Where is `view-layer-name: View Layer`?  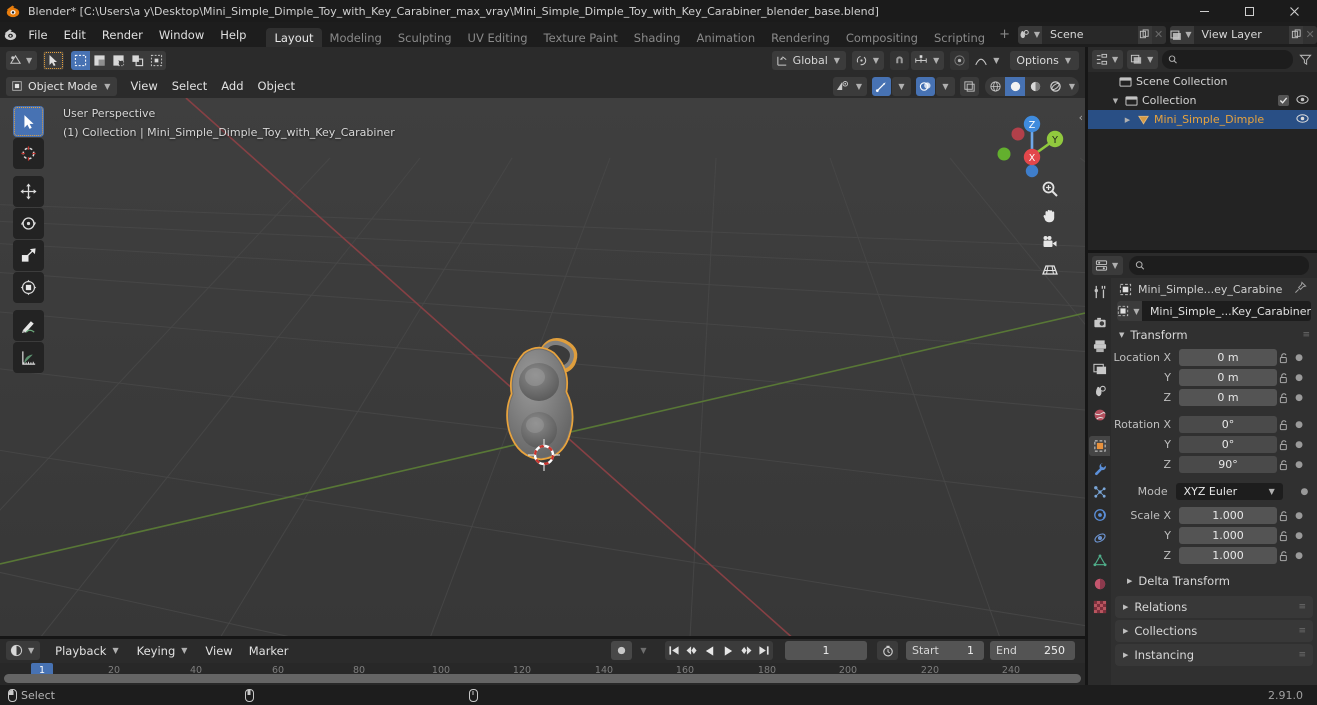
view-layer-name: View Layer is located at coordinates (1242, 35).